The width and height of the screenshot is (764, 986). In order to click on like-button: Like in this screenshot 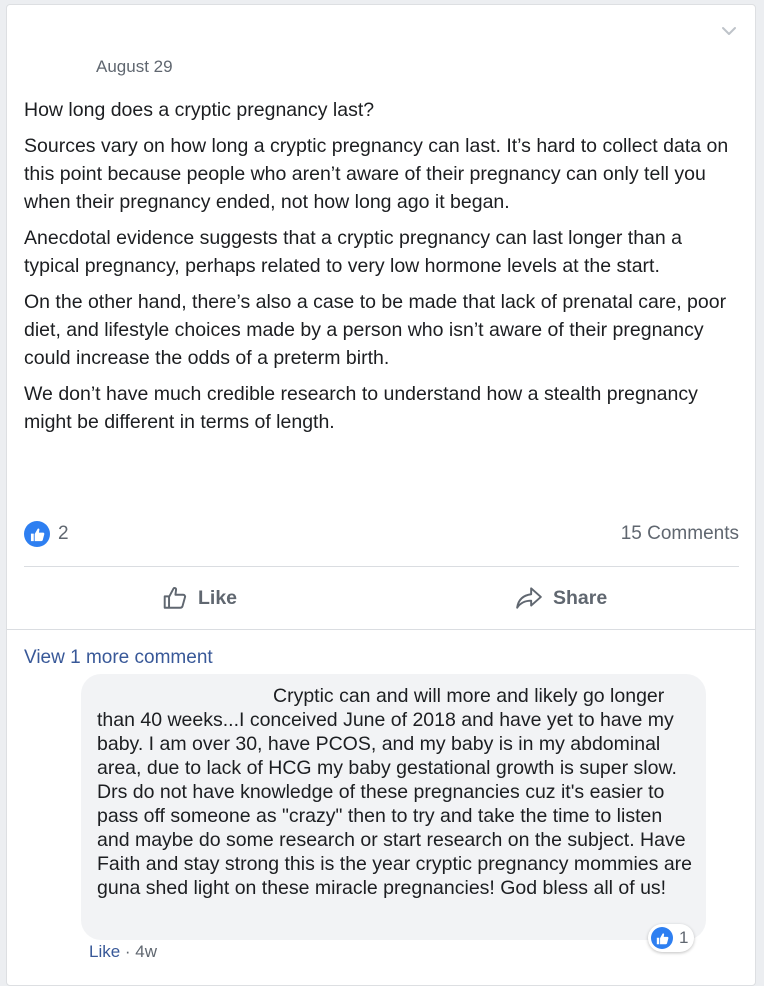, I will do `click(199, 598)`.